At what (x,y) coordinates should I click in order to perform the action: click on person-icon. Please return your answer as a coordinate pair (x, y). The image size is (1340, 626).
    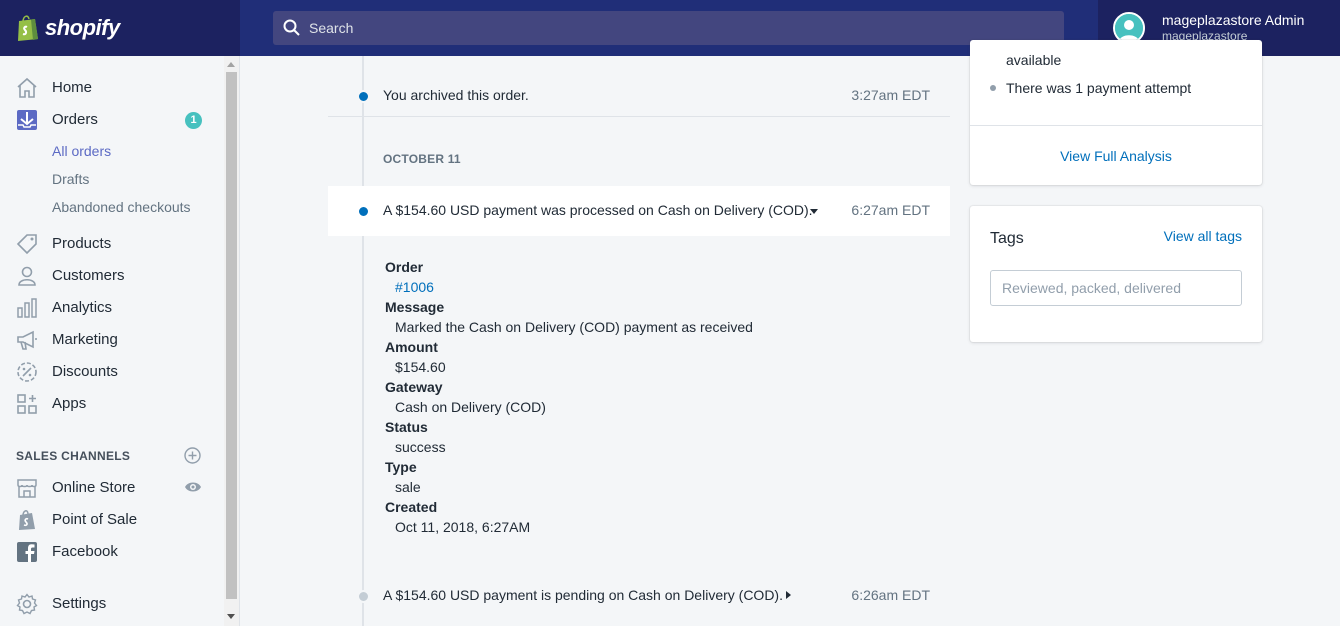
    Looking at the image, I should click on (27, 276).